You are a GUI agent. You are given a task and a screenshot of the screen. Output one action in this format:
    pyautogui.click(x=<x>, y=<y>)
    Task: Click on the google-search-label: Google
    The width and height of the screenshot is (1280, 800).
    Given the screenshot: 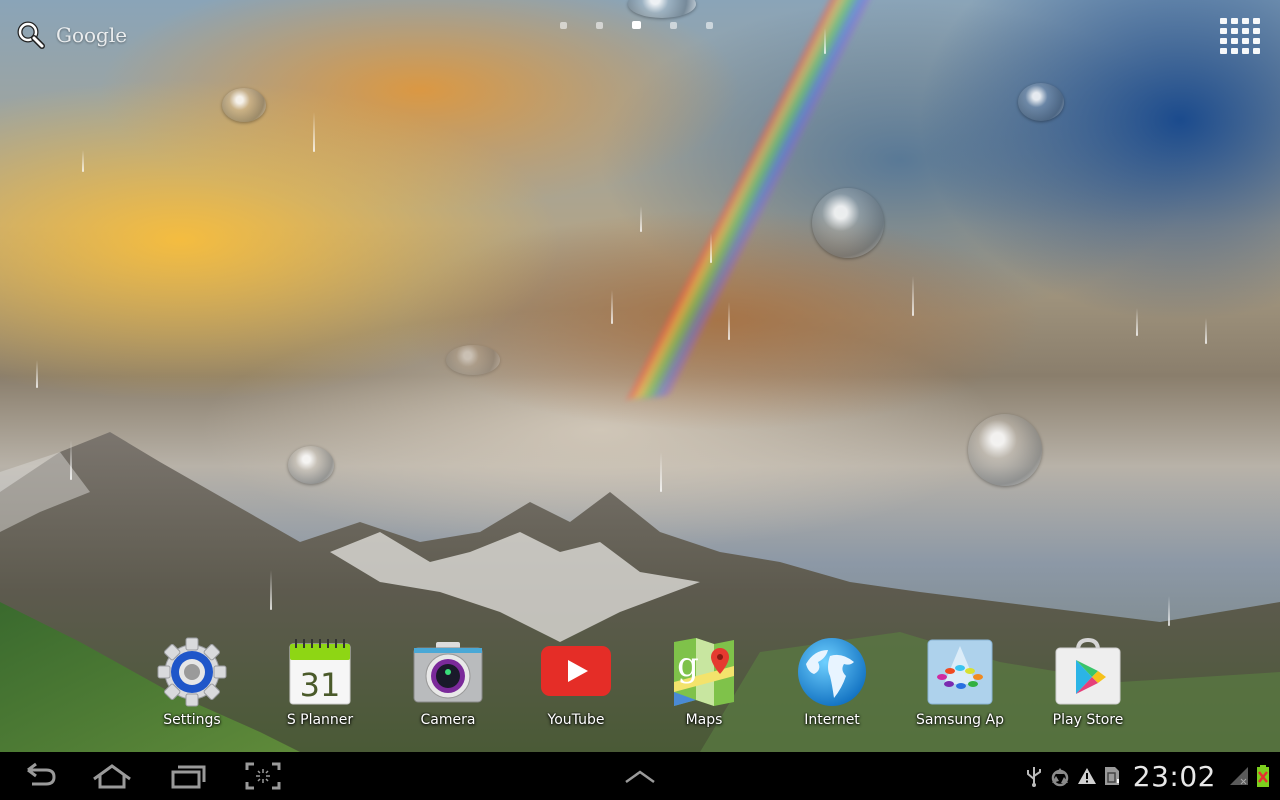 What is the action you would take?
    pyautogui.click(x=92, y=35)
    